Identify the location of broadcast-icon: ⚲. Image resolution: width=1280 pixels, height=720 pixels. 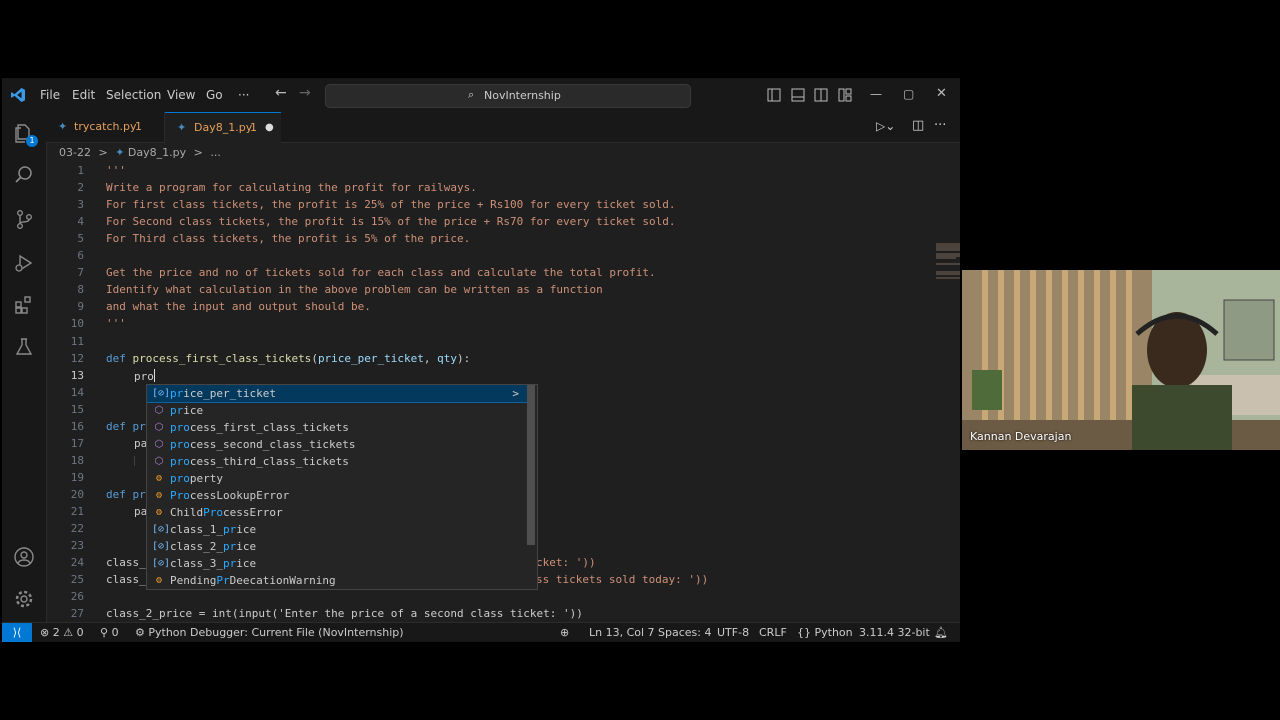
(104, 632).